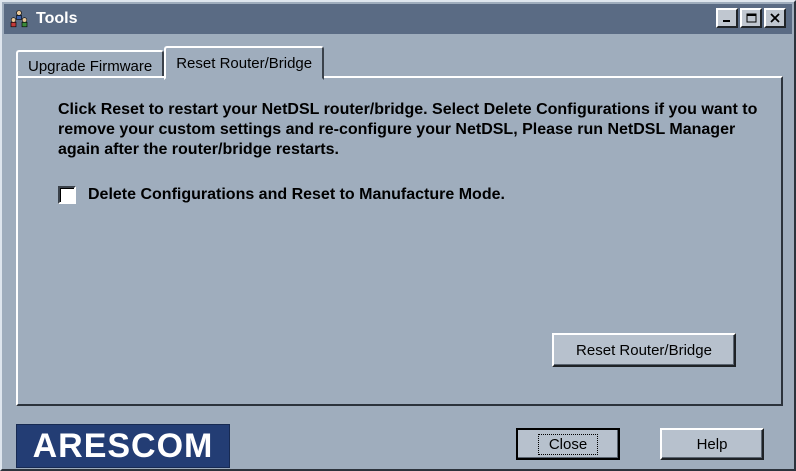  I want to click on window-title: Tools, so click(57, 18).